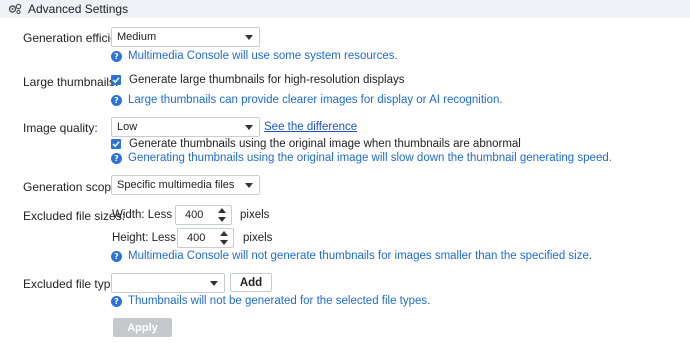 Image resolution: width=690 pixels, height=343 pixels. I want to click on add-file-type-button: Add, so click(251, 282).